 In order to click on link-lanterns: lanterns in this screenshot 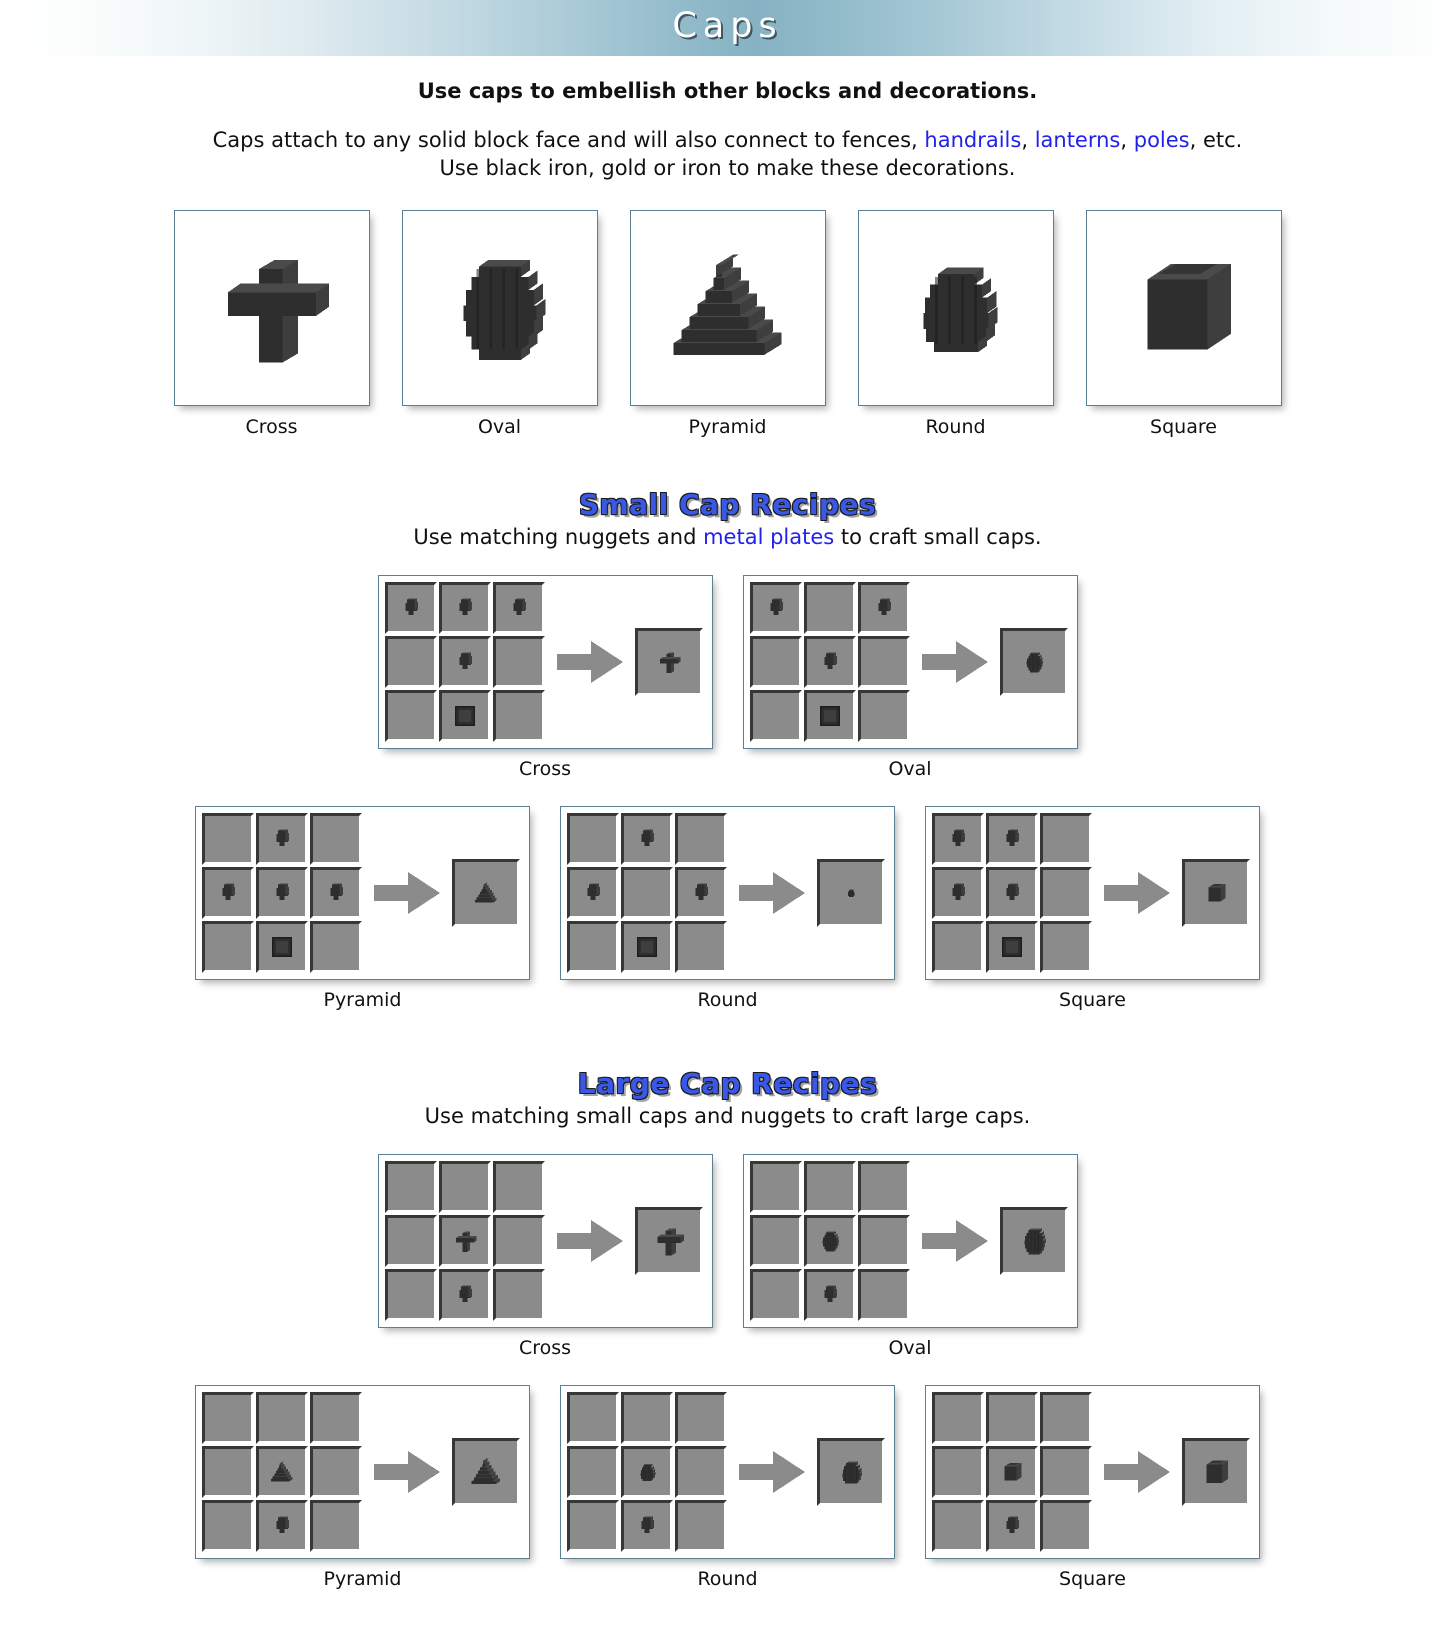, I will do `click(1078, 140)`.